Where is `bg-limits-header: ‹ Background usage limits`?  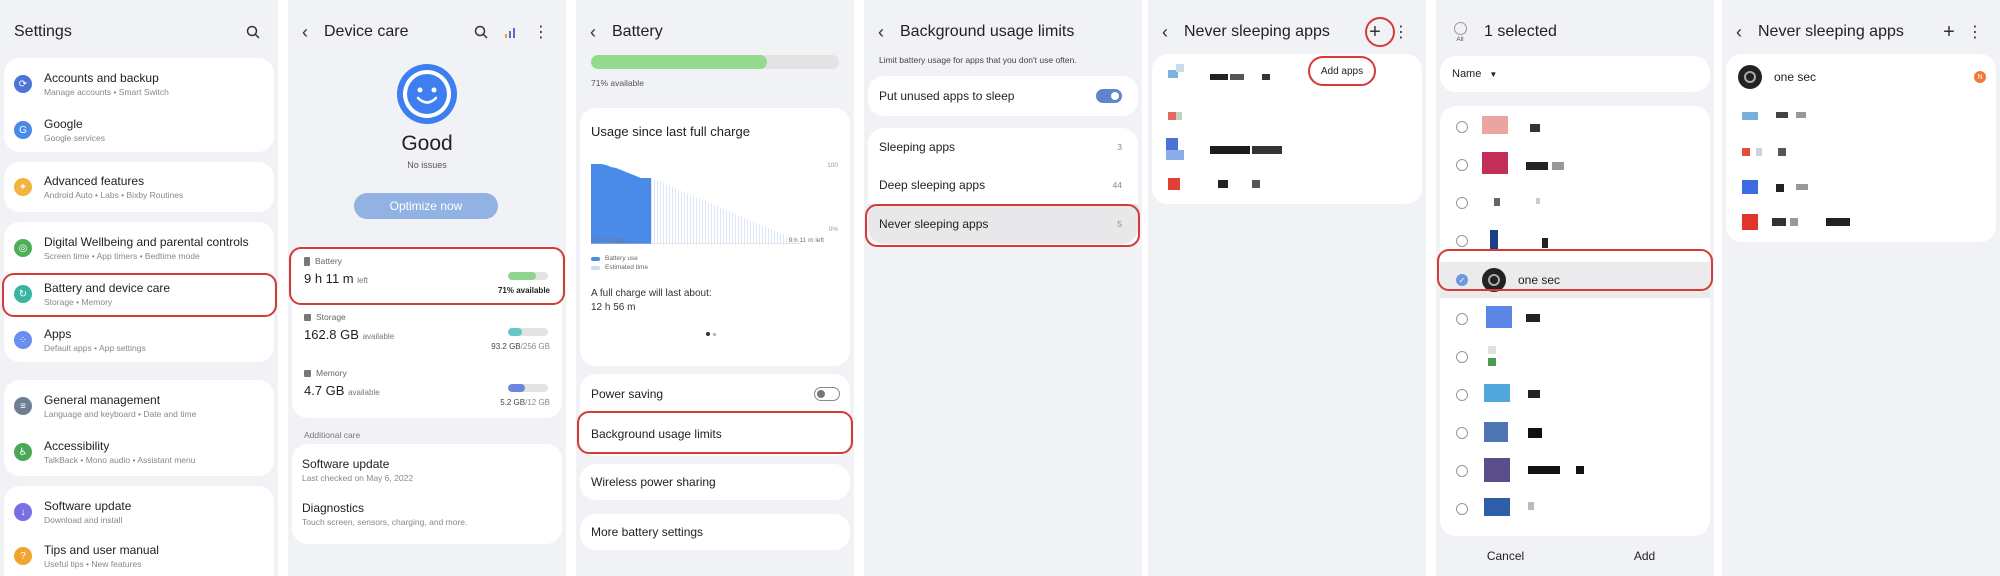
bg-limits-header: ‹ Background usage limits is located at coordinates (1003, 32).